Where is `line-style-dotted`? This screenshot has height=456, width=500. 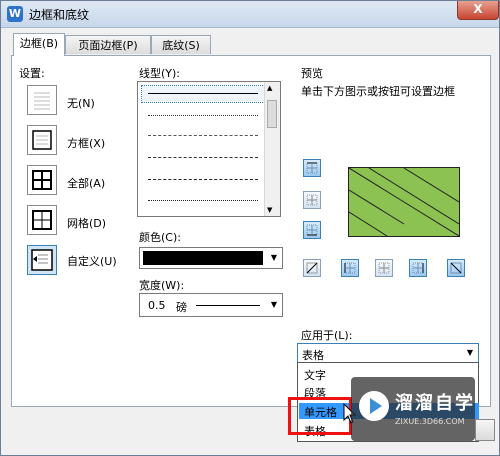 line-style-dotted is located at coordinates (203, 115).